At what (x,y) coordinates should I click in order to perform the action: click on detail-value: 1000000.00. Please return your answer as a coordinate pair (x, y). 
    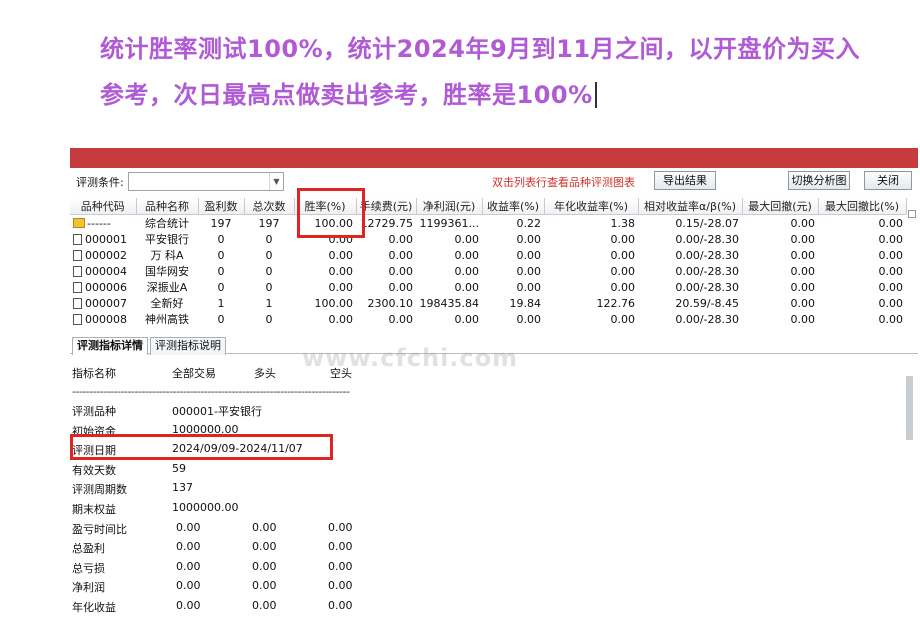
    Looking at the image, I should click on (205, 507).